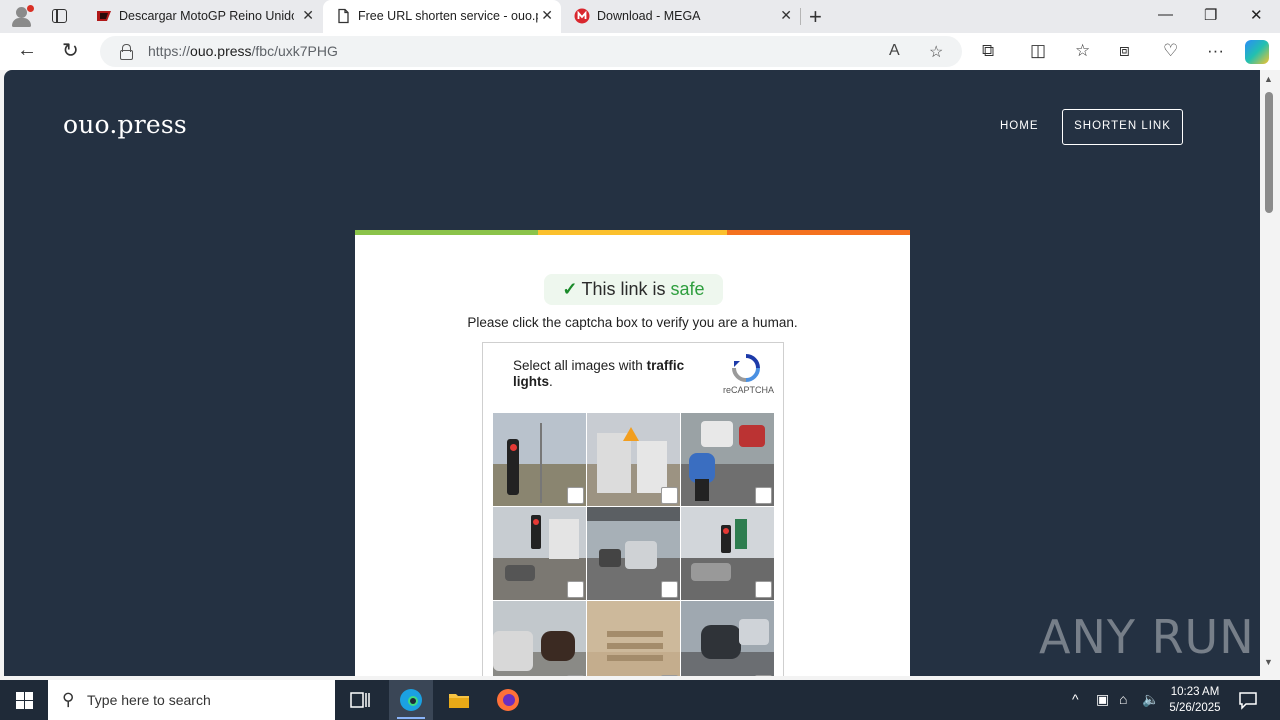  Describe the element at coordinates (169, 51) in the screenshot. I see `url-prefix: https://` at that location.